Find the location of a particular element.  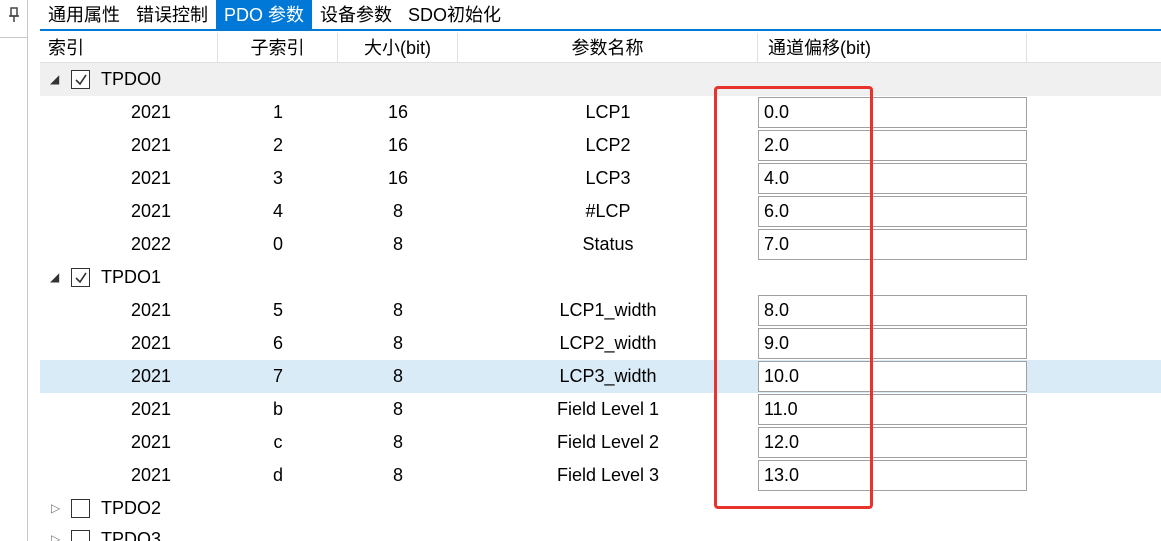

table-row-selected: 2021 7 8 LCP3_width 10.0 is located at coordinates (600, 376).